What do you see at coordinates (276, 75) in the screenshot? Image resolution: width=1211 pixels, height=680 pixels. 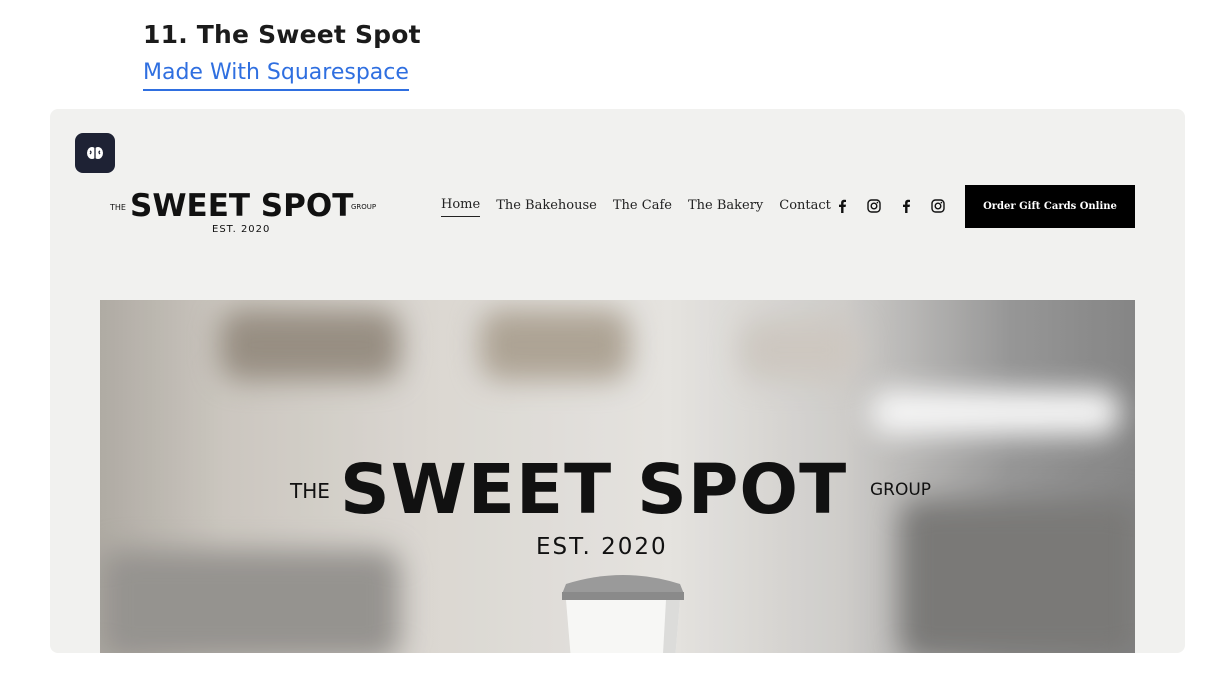 I see `made-with-squarespace-link: Made With Squarespace` at bounding box center [276, 75].